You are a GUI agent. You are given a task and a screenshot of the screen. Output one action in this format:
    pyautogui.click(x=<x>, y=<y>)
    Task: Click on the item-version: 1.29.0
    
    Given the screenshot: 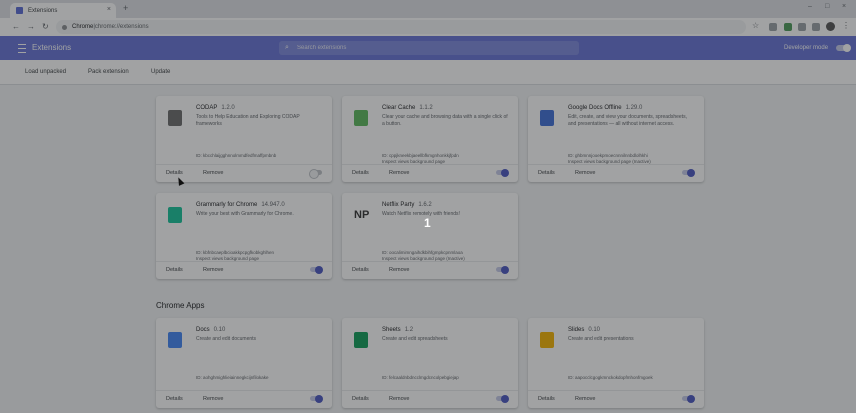 What is the action you would take?
    pyautogui.click(x=634, y=108)
    